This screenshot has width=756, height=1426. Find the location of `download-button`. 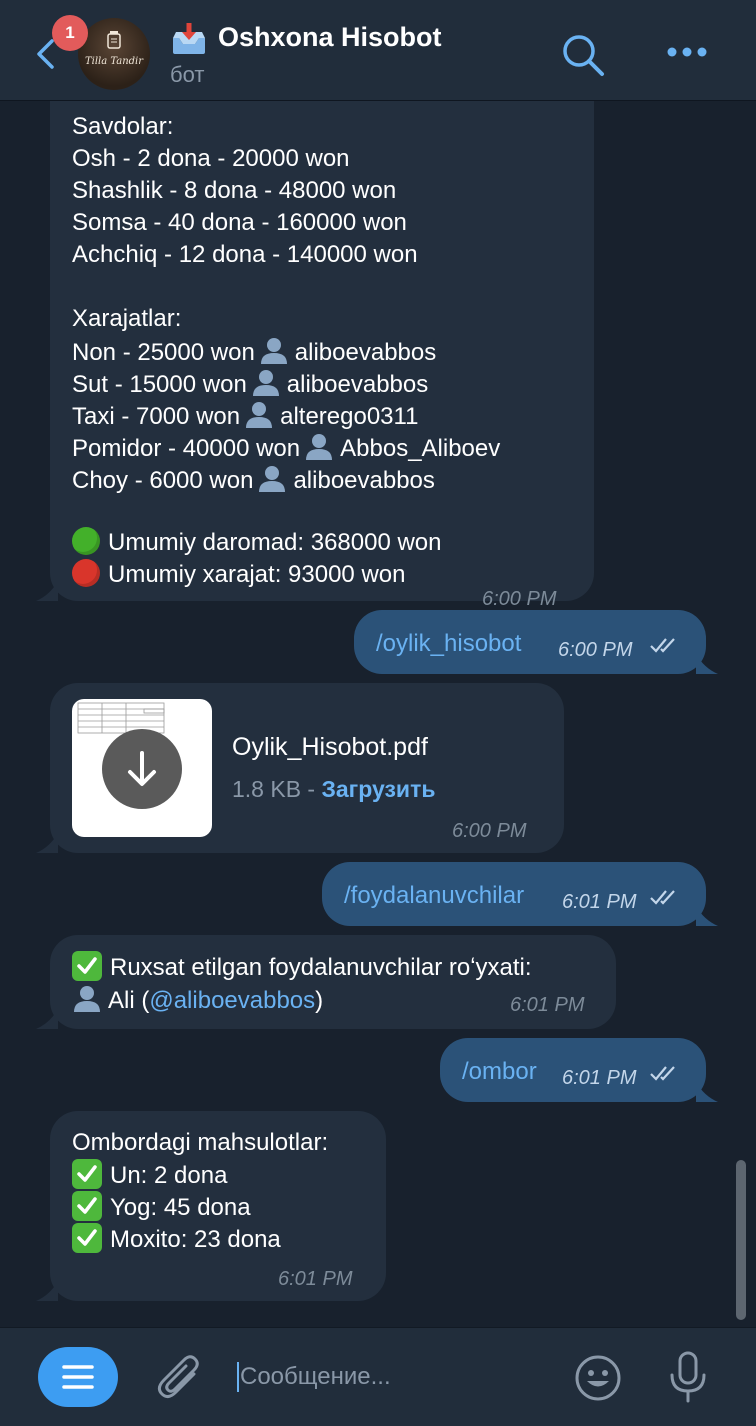

download-button is located at coordinates (142, 769).